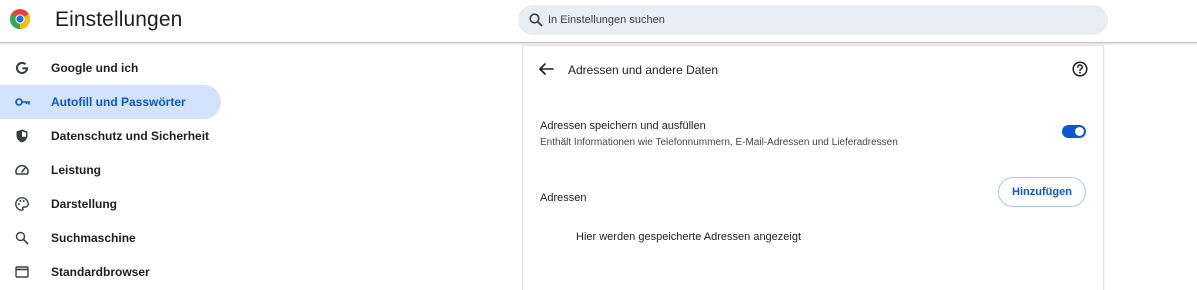 This screenshot has height=290, width=1197. What do you see at coordinates (76, 170) in the screenshot?
I see `sidebar-item-label: Leistung` at bounding box center [76, 170].